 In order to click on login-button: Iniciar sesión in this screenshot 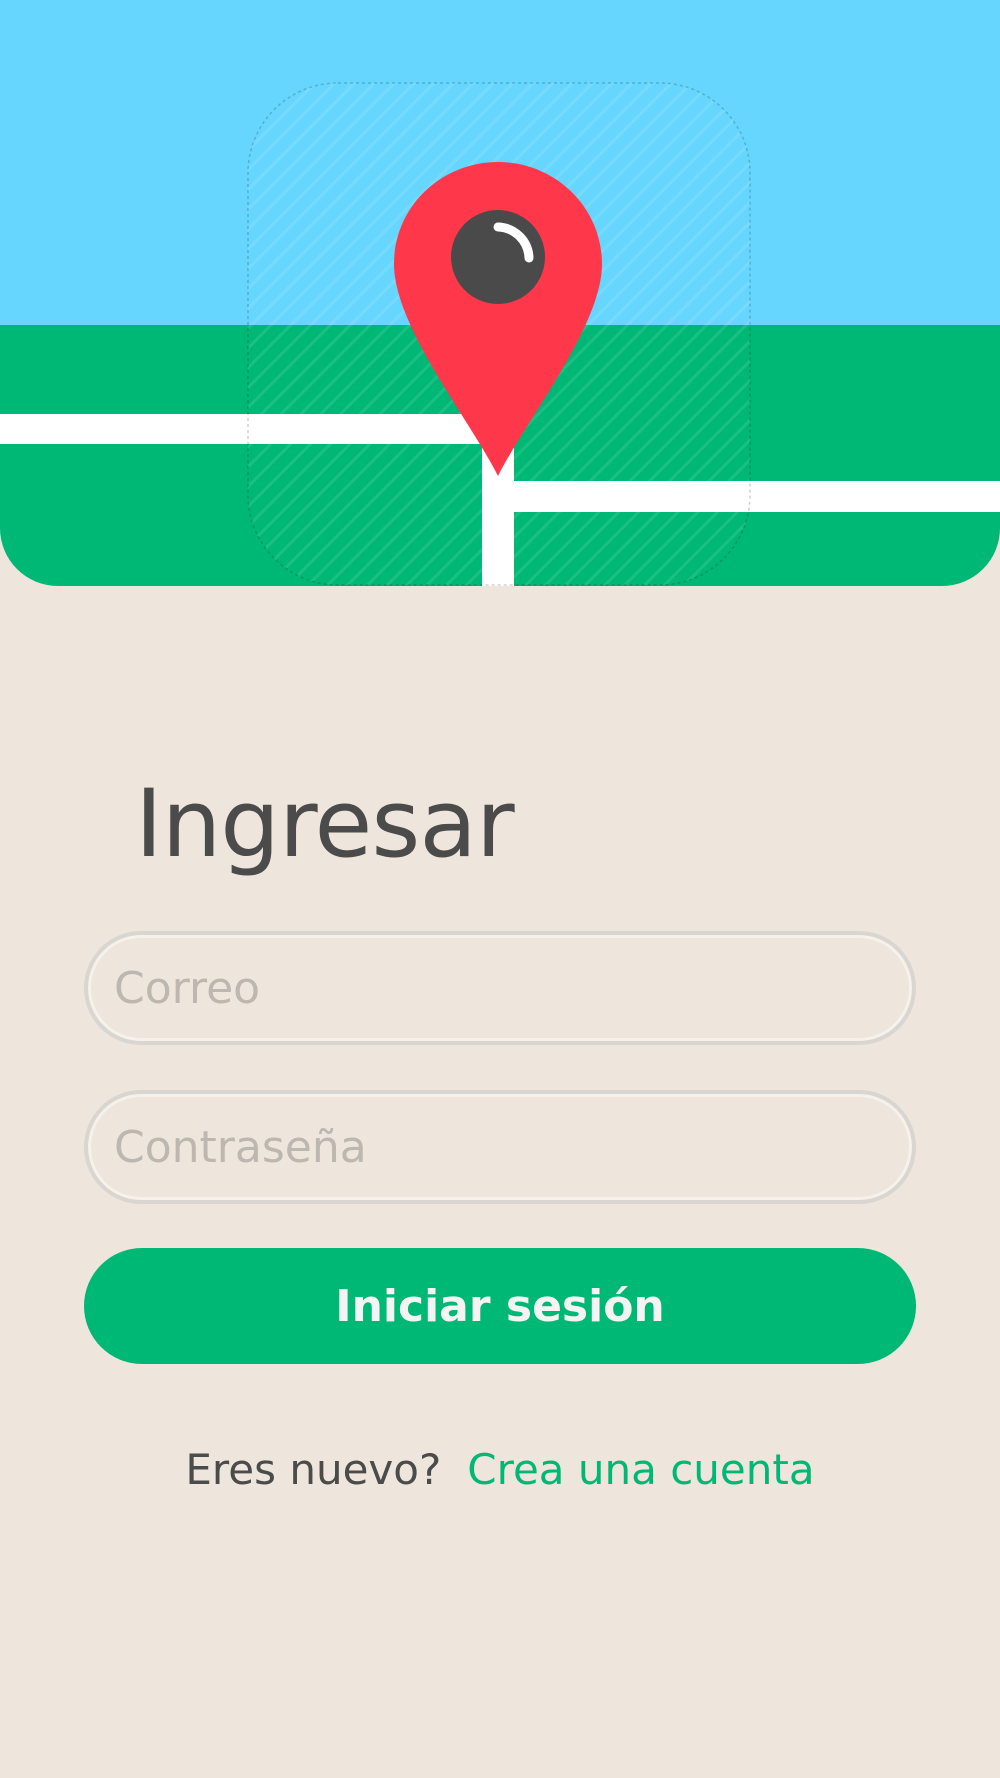, I will do `click(500, 1306)`.